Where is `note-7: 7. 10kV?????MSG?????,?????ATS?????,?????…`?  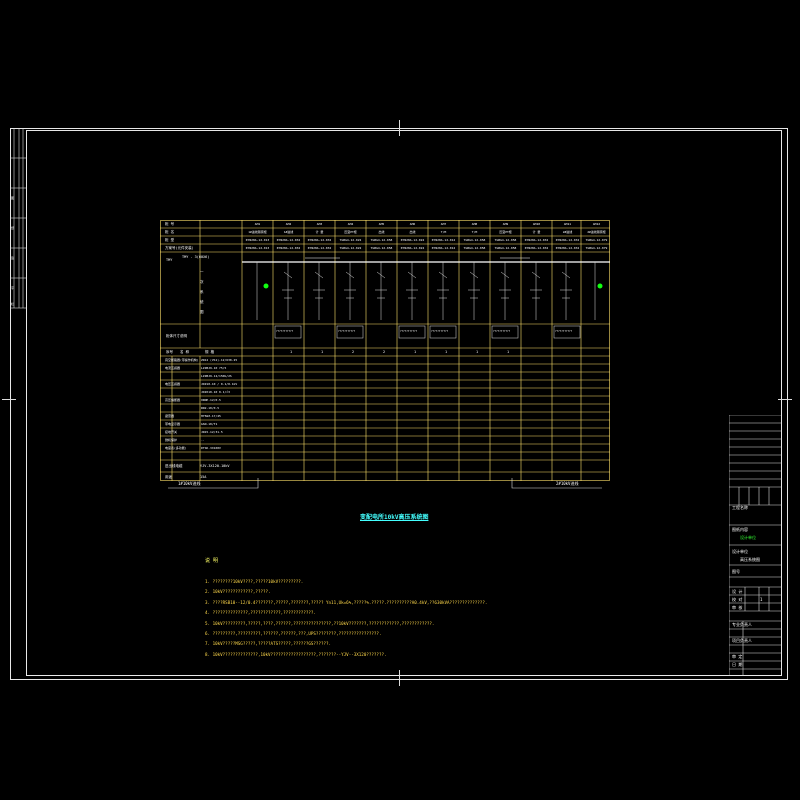
note-7: 7. 10kV?????MSG?????,?????ATS?????,?????… is located at coordinates (268, 644).